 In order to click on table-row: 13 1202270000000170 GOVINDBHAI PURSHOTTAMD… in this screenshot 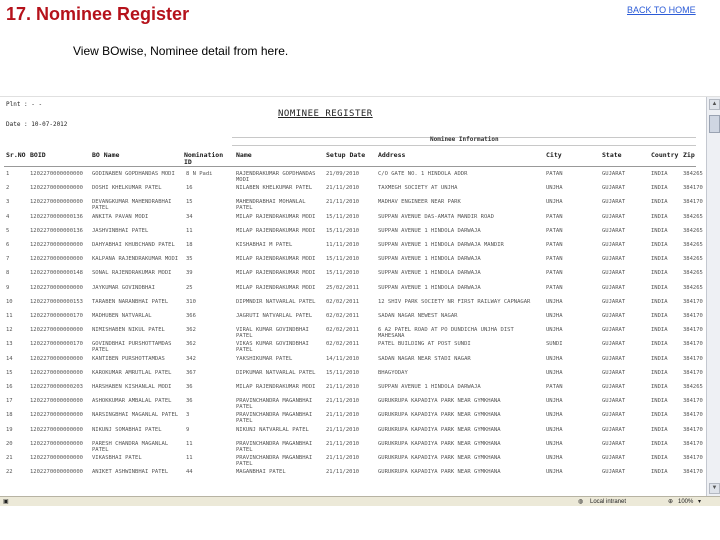, I will do `click(353, 347)`.